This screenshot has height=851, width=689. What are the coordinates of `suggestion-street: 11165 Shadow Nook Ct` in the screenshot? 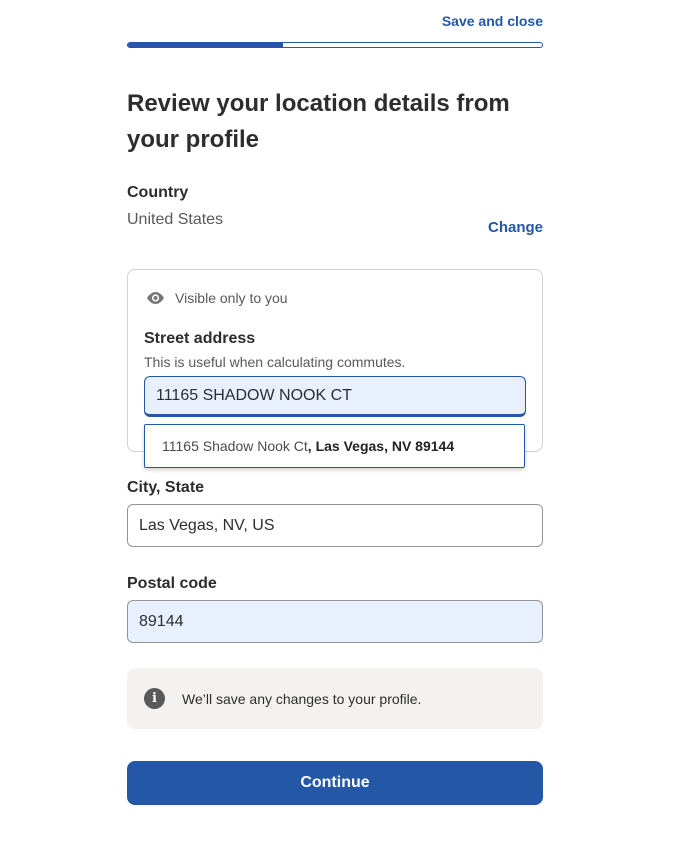 It's located at (235, 446).